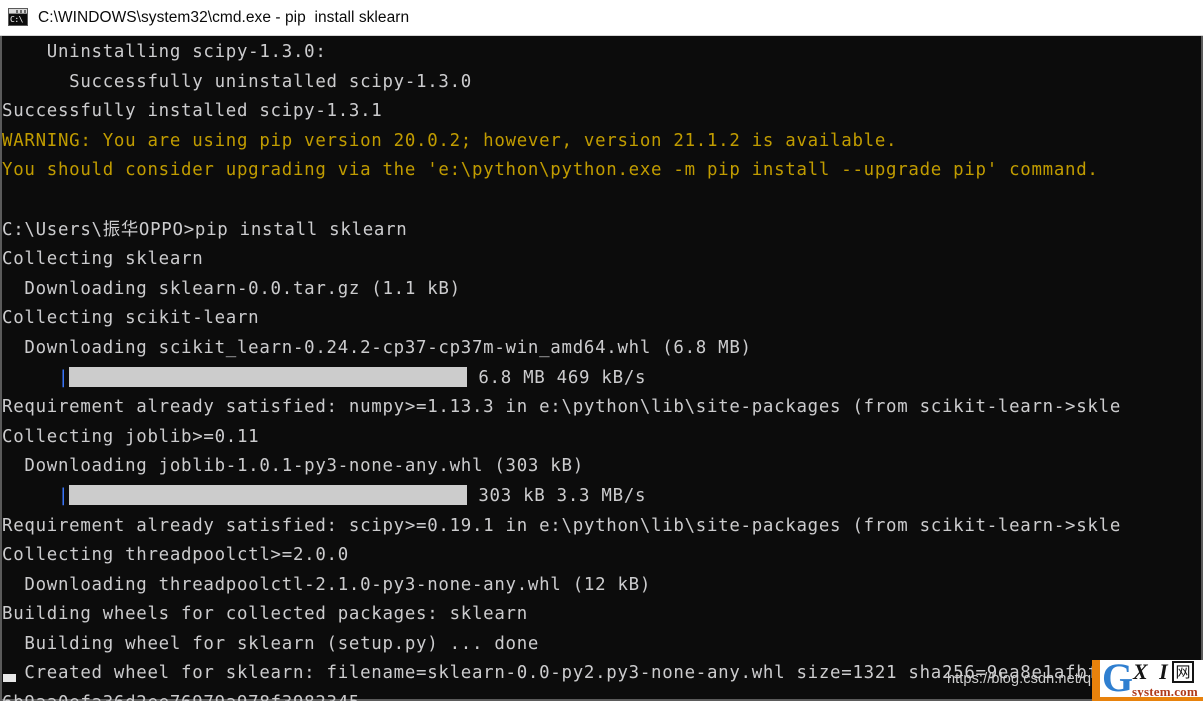 The height and width of the screenshot is (701, 1203). I want to click on console-line: C:\Users\振华OPPO>pip install sklearn, so click(205, 229).